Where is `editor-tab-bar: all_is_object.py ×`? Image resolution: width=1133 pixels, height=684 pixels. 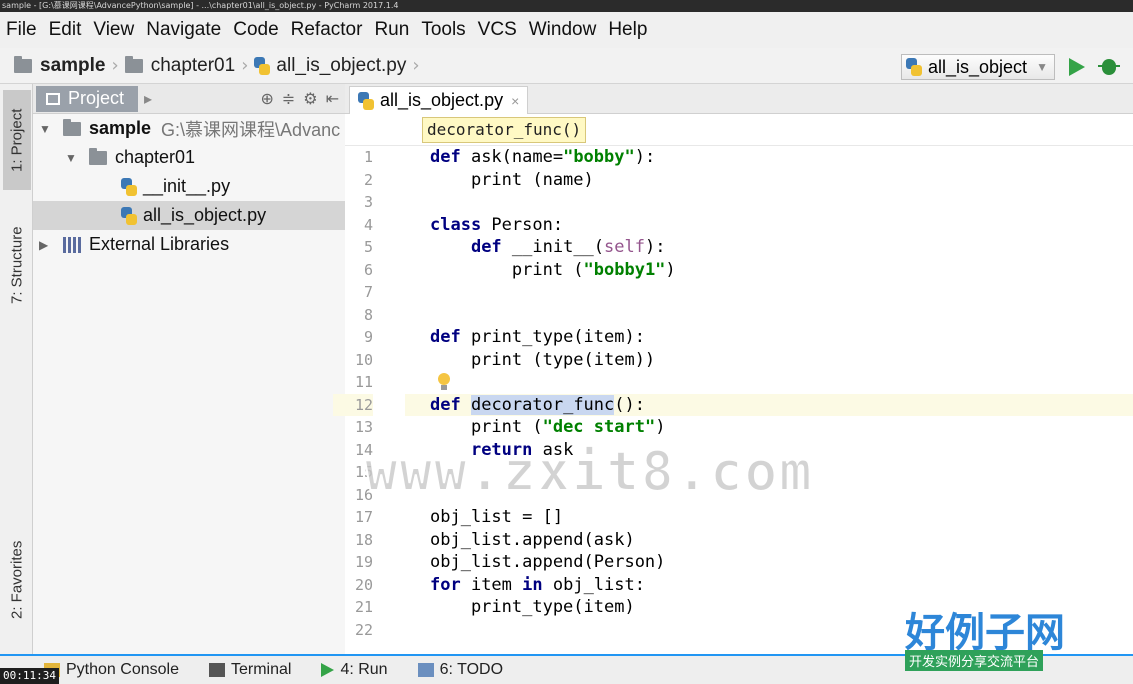
editor-tab-bar: all_is_object.py × is located at coordinates (739, 99).